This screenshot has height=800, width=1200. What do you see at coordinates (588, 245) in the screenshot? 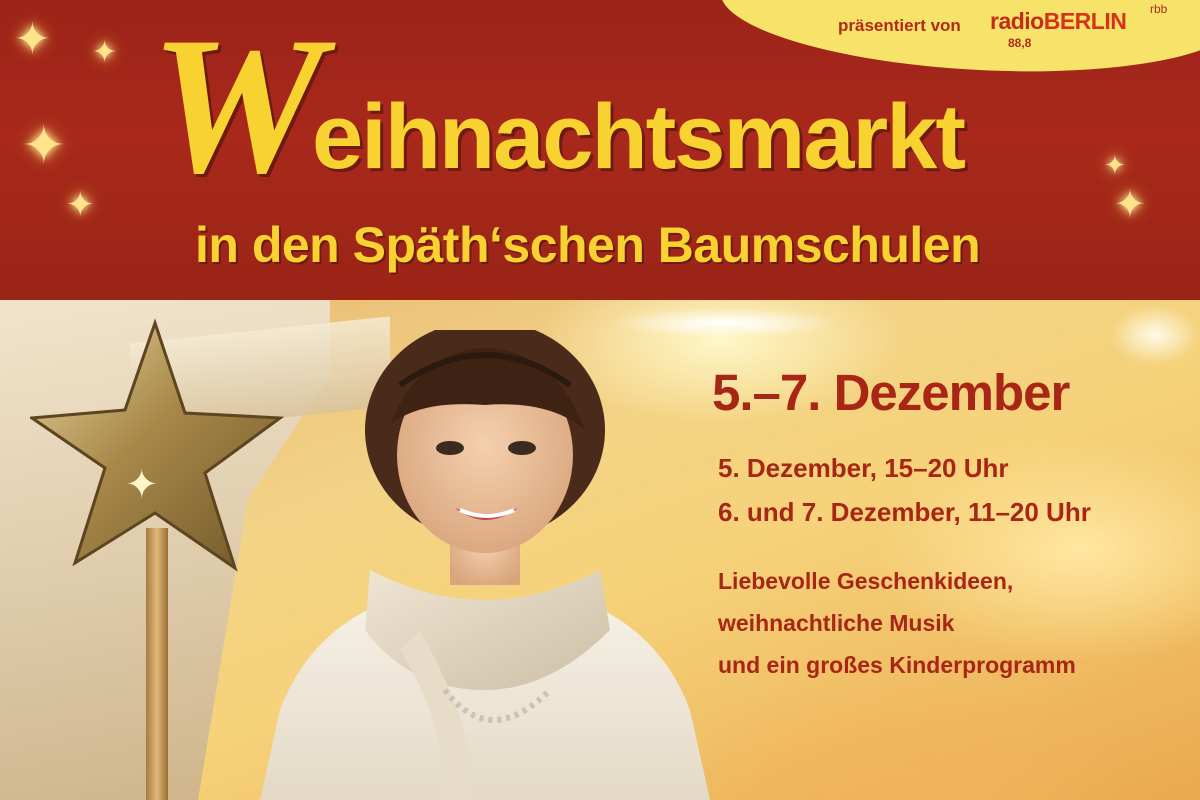
I see `page-subtitle: in den Späth‘schen Baumschulen` at bounding box center [588, 245].